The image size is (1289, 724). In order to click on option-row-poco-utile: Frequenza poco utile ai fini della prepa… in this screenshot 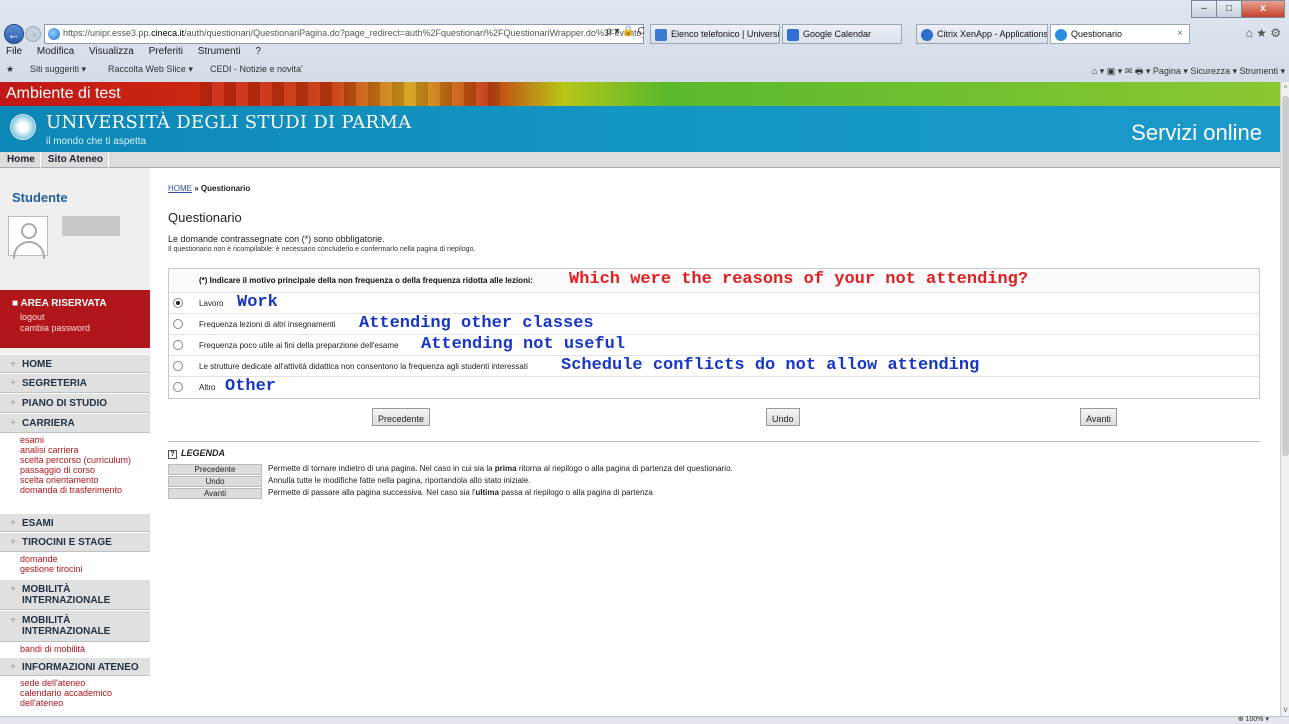, I will do `click(714, 345)`.